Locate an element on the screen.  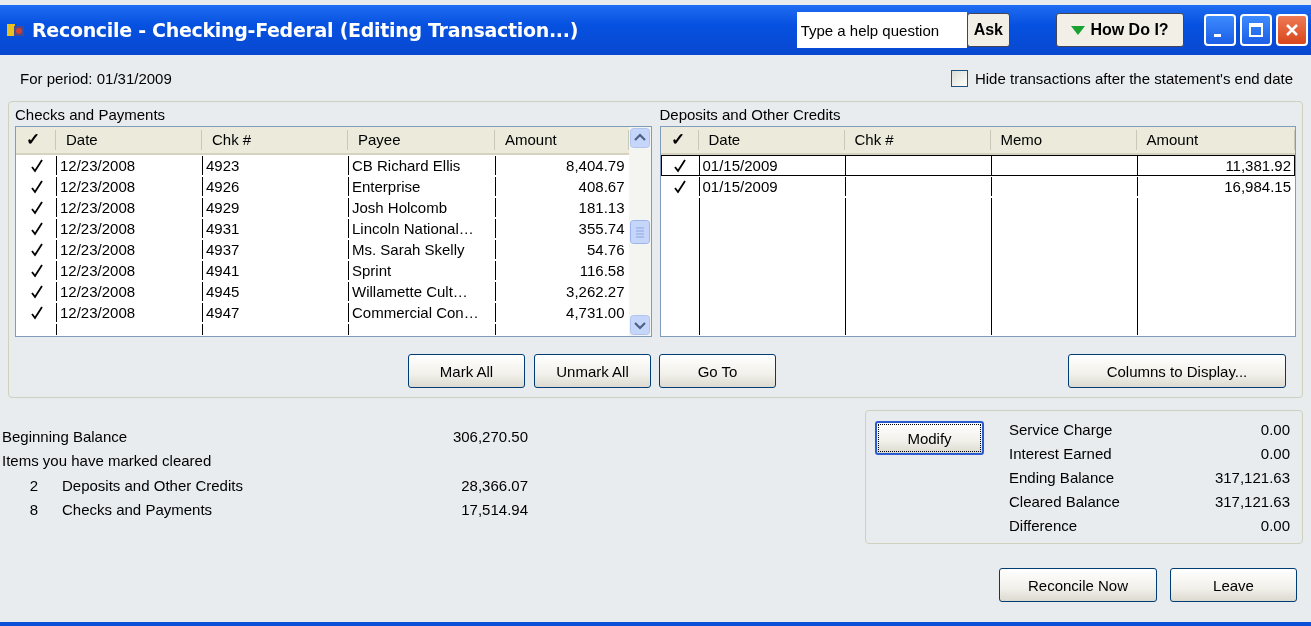
reconcile-now-button: Reconcile Now is located at coordinates (1078, 585).